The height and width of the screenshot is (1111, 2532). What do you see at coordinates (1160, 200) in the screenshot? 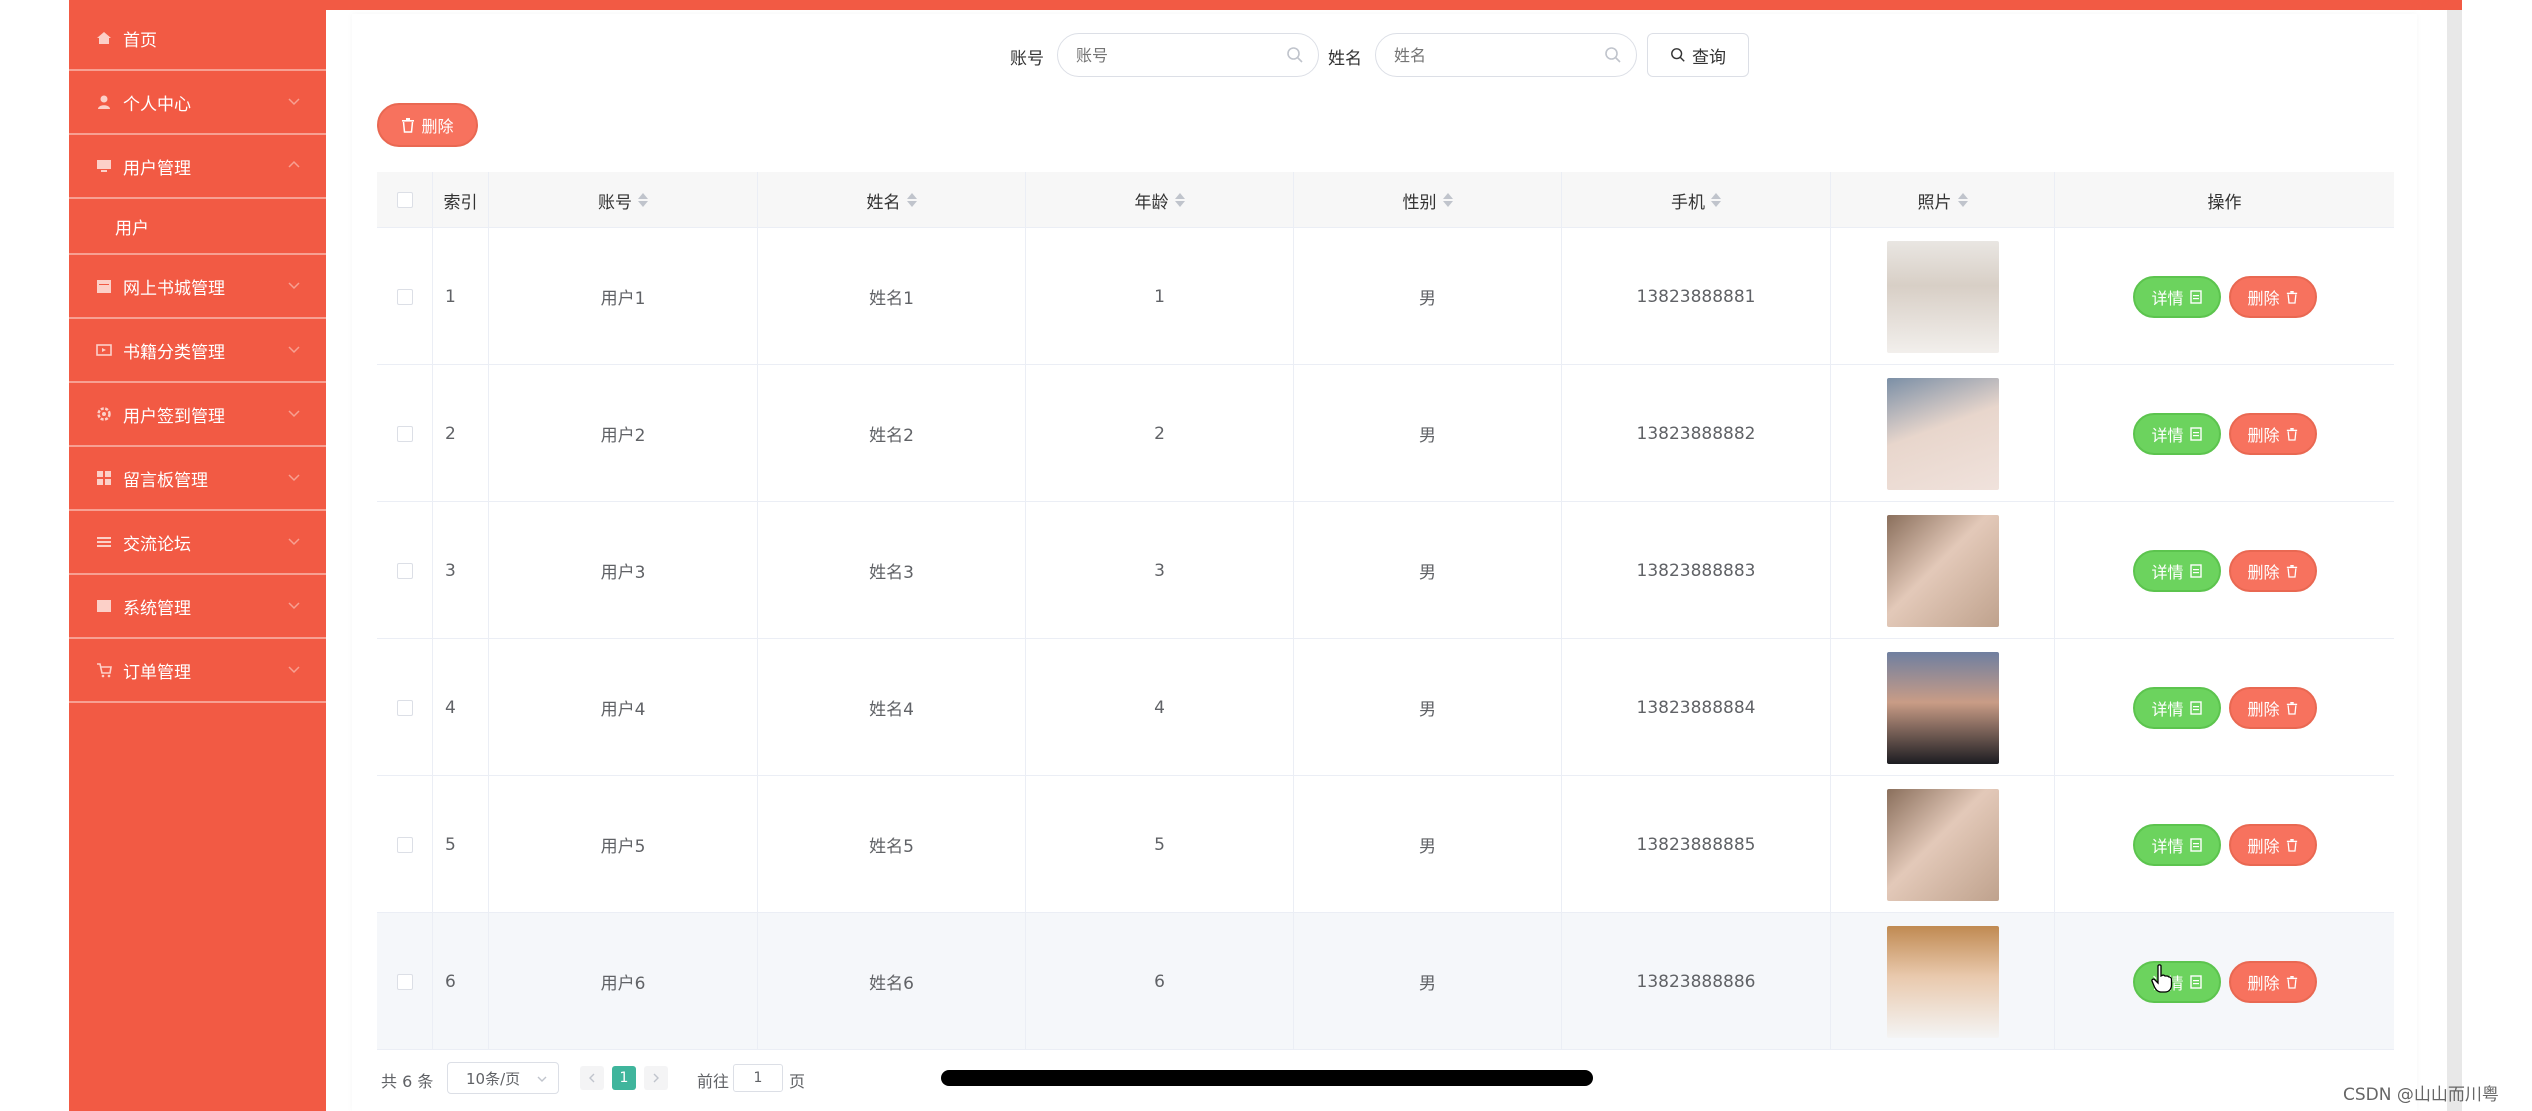
I see `header-age: 年龄` at bounding box center [1160, 200].